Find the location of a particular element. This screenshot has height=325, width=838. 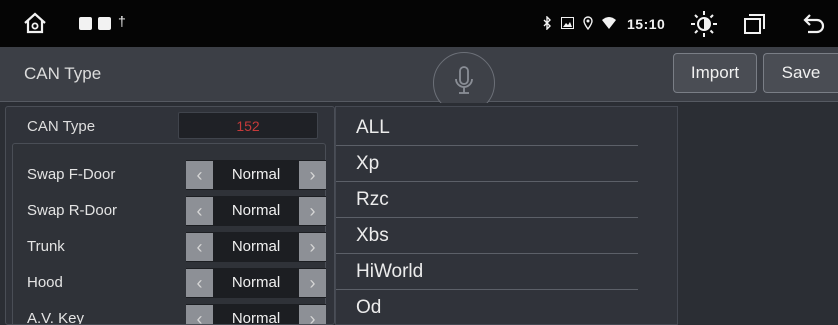

image-icon is located at coordinates (567, 24).